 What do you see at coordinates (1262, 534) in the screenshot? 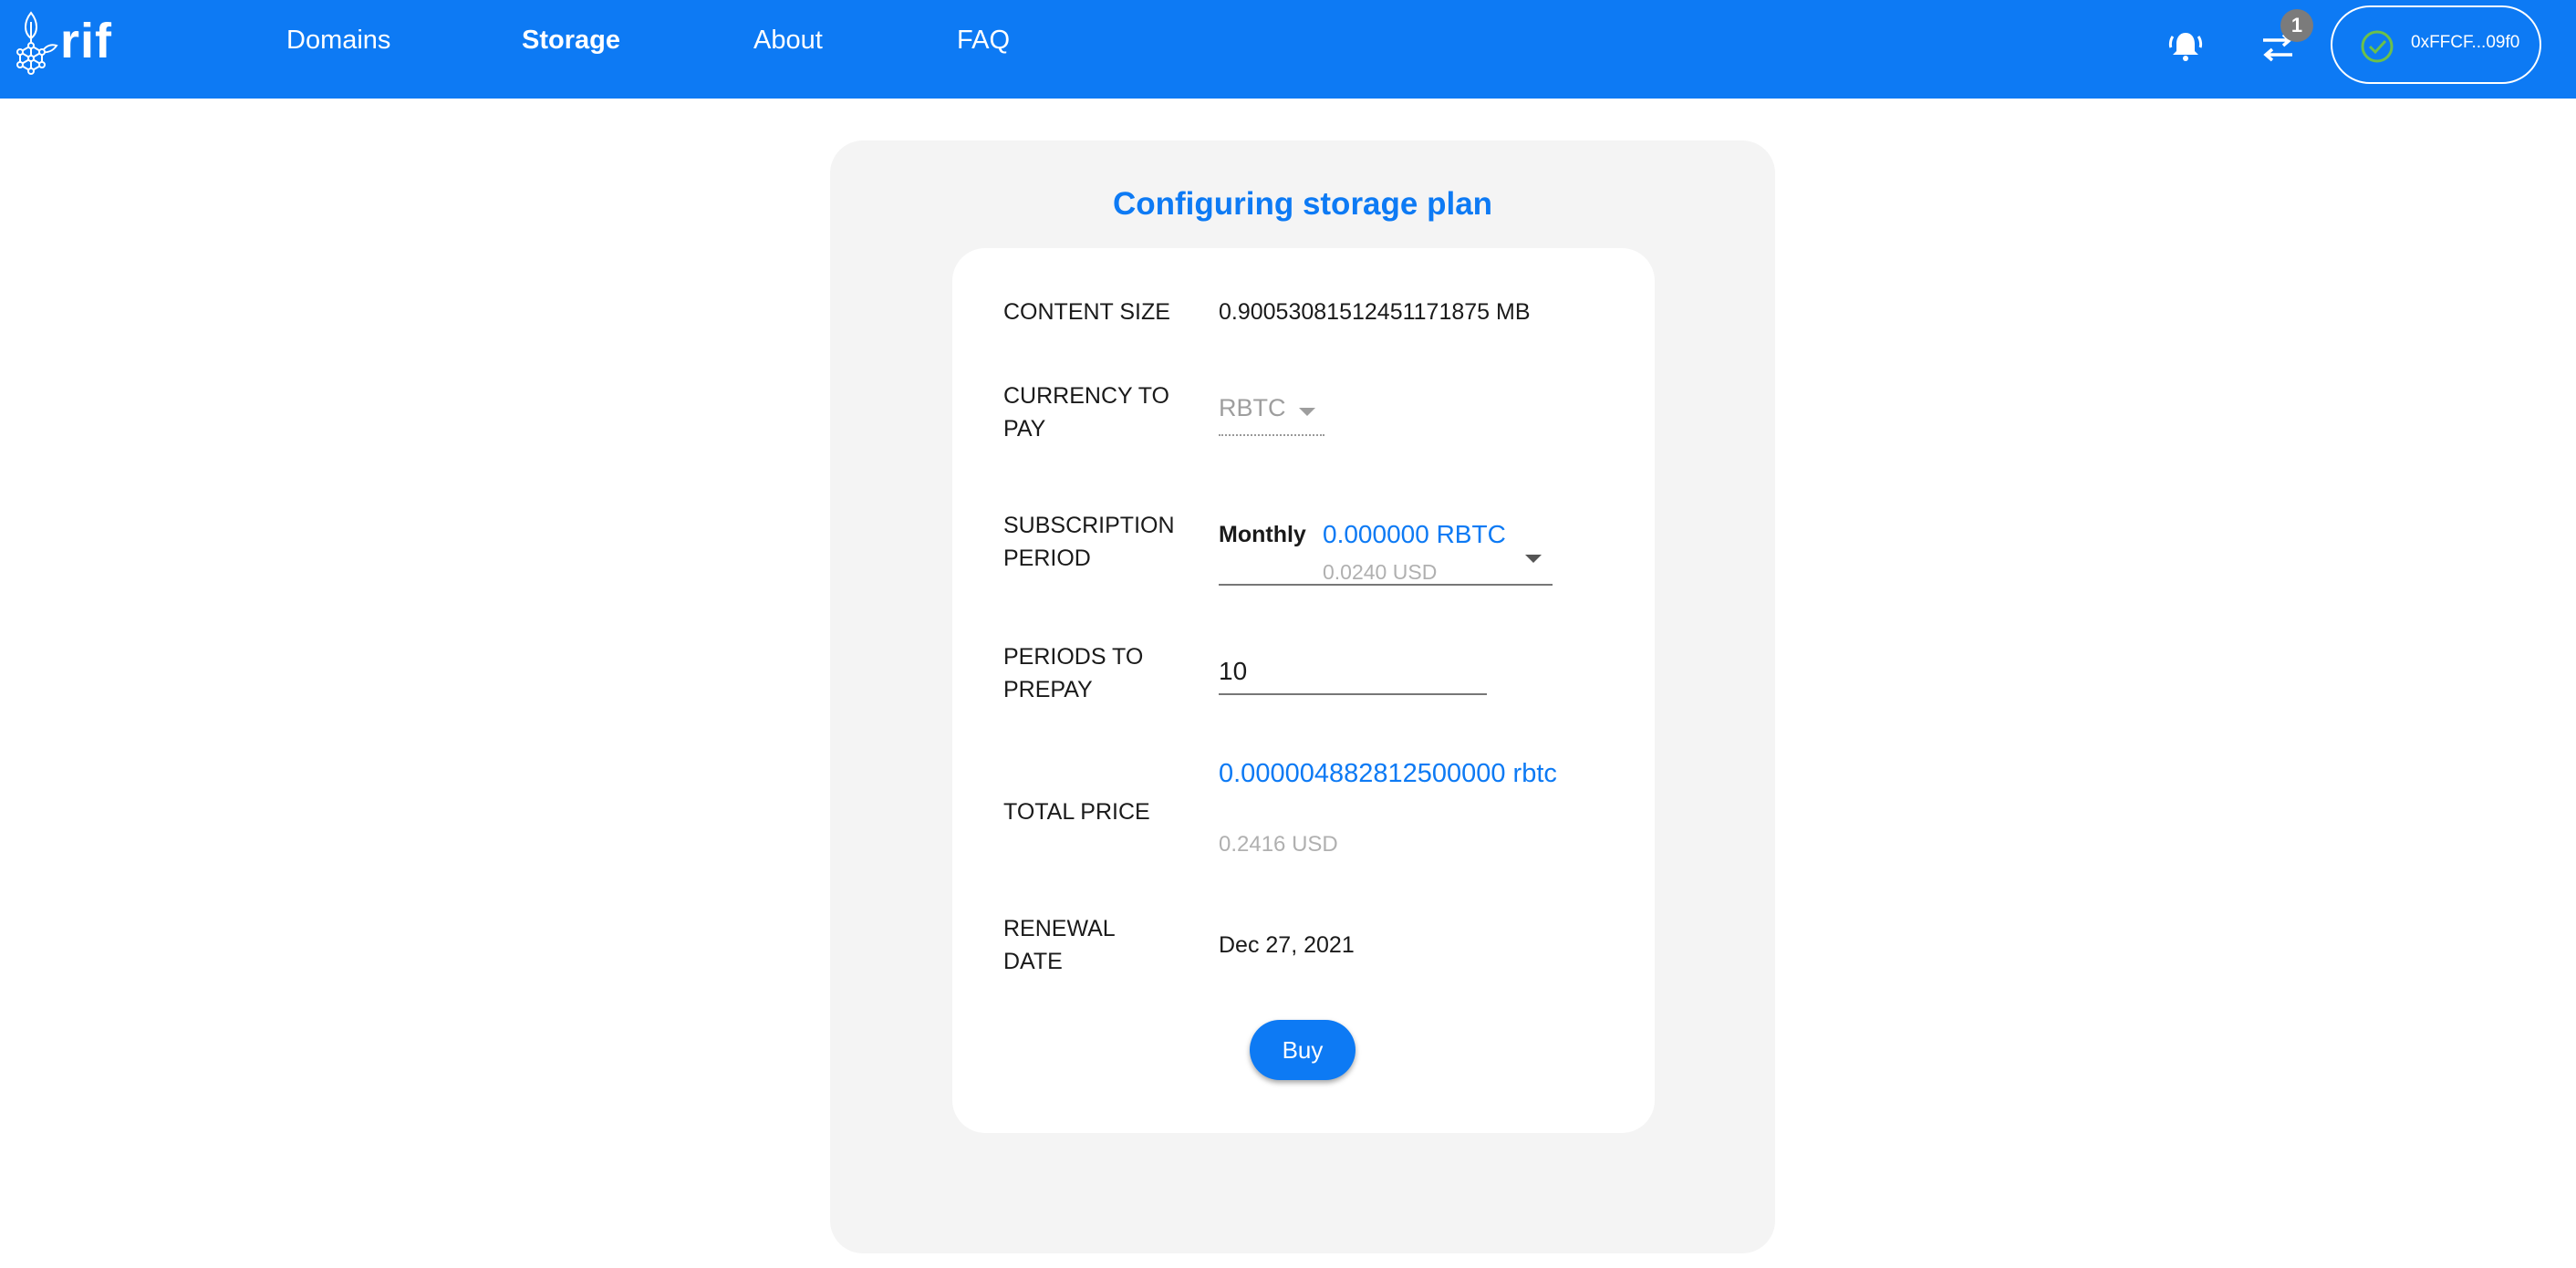
I see `period-name: Monthly` at bounding box center [1262, 534].